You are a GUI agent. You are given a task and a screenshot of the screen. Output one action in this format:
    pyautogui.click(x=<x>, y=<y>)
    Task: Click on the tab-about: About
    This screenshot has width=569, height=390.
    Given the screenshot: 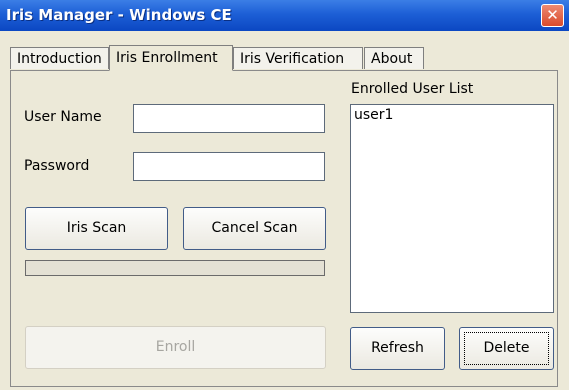 What is the action you would take?
    pyautogui.click(x=394, y=58)
    